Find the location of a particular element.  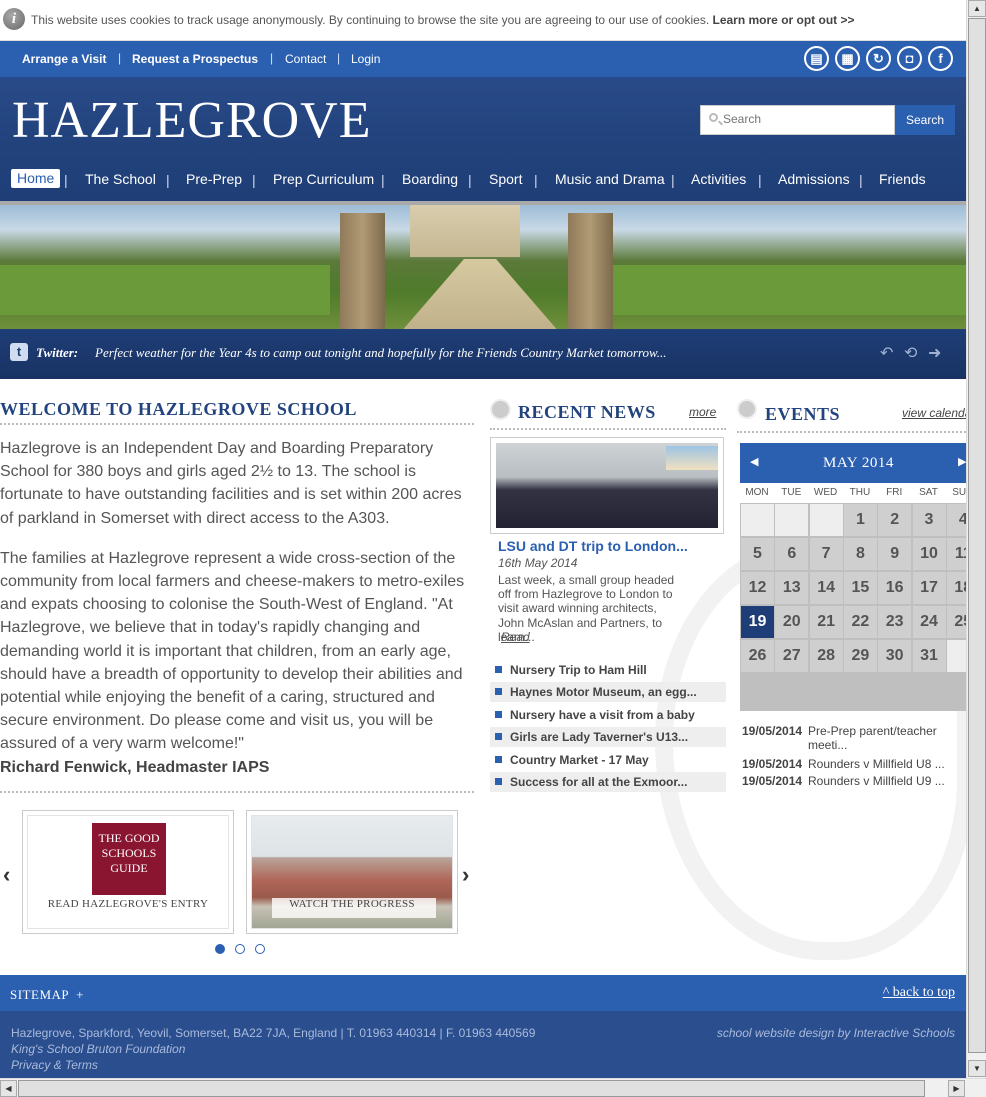

info-icon: i is located at coordinates (14, 19).